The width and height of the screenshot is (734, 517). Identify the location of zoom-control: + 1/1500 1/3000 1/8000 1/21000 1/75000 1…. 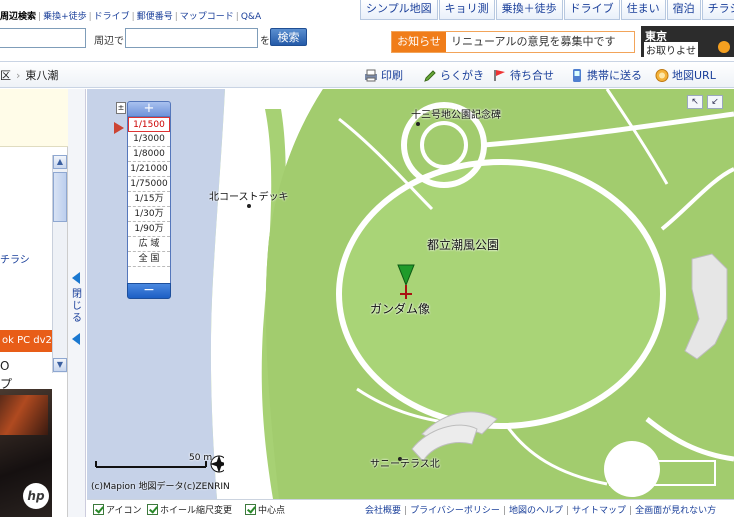
(149, 200).